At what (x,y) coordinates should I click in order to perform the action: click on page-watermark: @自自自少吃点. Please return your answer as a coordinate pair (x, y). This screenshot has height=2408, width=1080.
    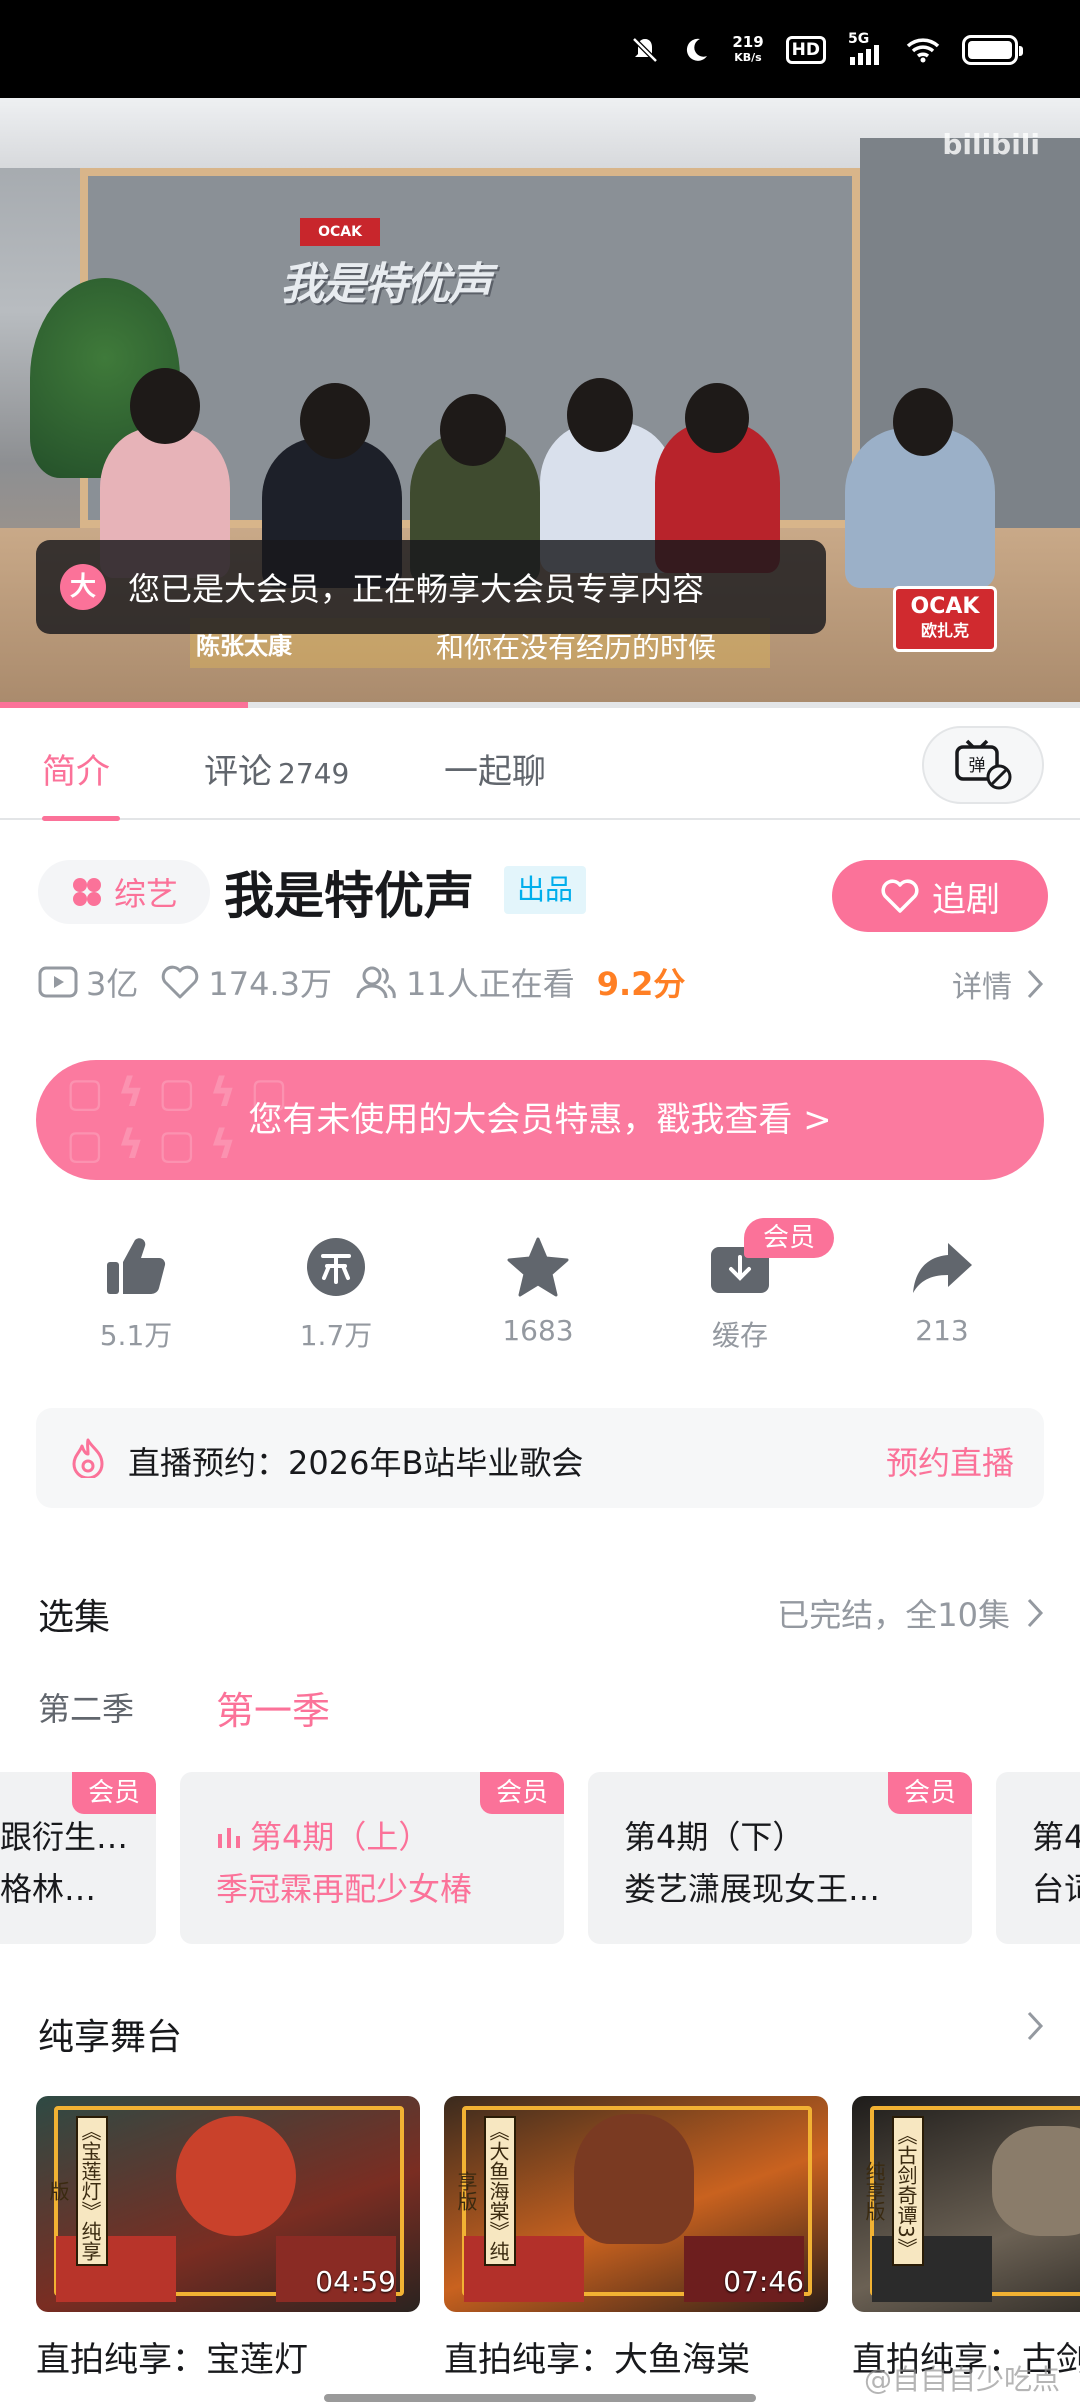
    Looking at the image, I should click on (961, 2379).